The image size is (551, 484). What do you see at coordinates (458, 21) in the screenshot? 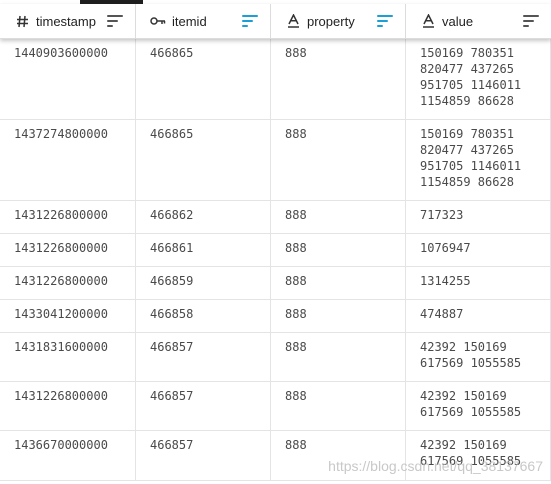
I see `column-label: value` at bounding box center [458, 21].